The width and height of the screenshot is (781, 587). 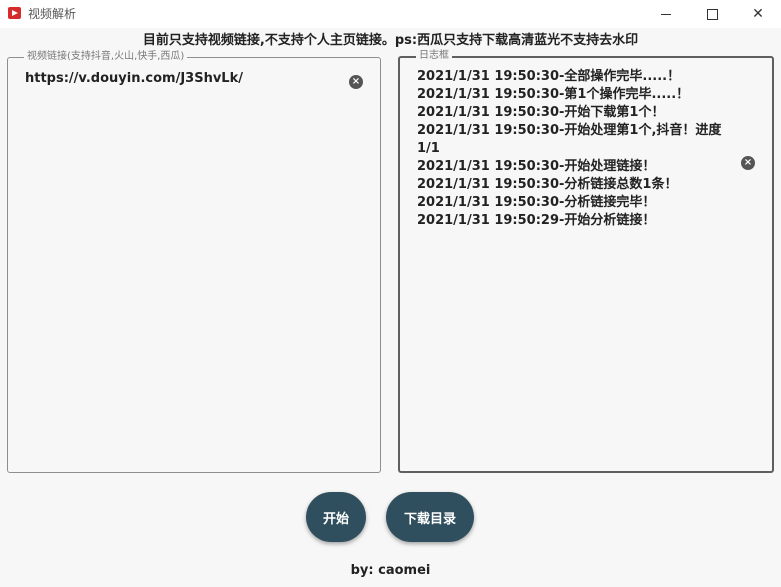 I want to click on maximize-icon, so click(x=712, y=14).